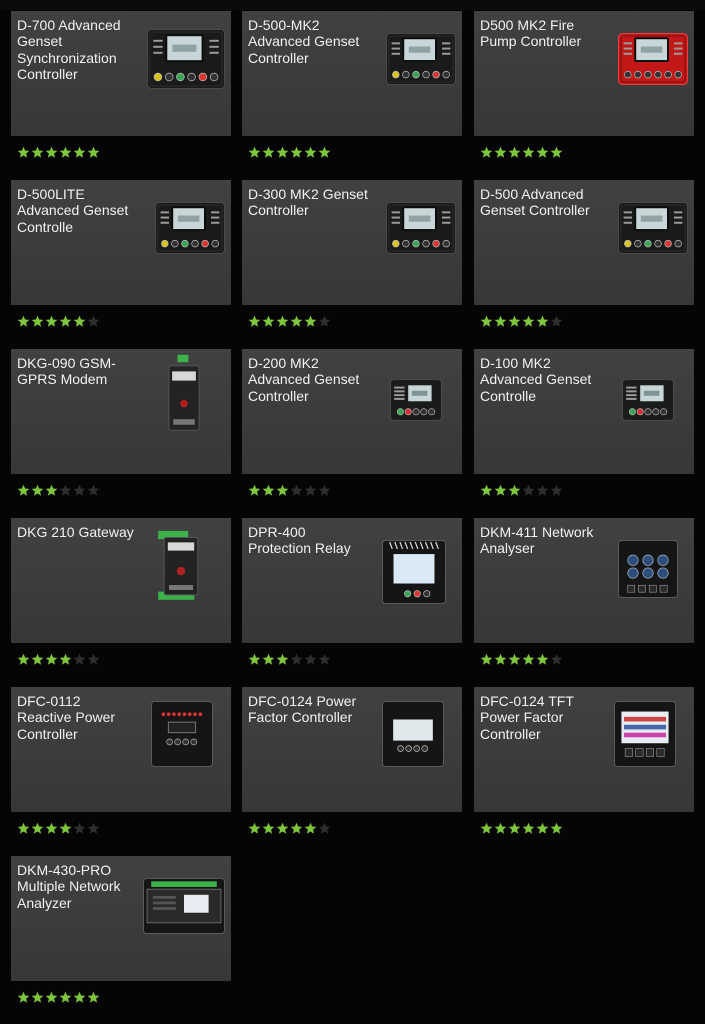 Image resolution: width=705 pixels, height=1024 pixels. What do you see at coordinates (352, 598) in the screenshot?
I see `product-card: DPR-400 Protection Relay` at bounding box center [352, 598].